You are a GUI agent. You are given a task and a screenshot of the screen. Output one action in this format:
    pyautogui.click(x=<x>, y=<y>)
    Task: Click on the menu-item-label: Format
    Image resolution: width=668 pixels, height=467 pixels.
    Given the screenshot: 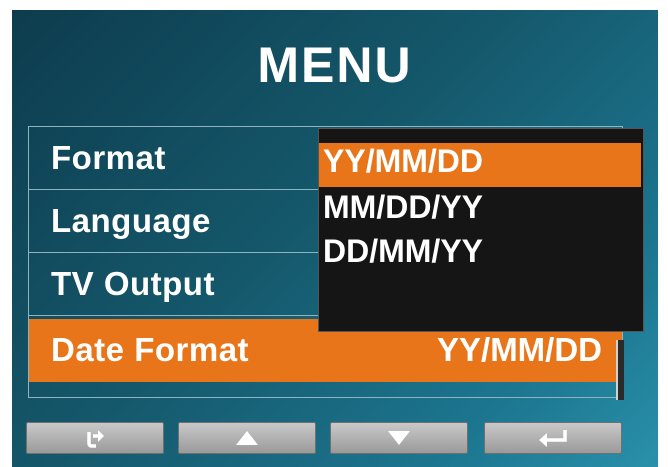 What is the action you would take?
    pyautogui.click(x=108, y=157)
    